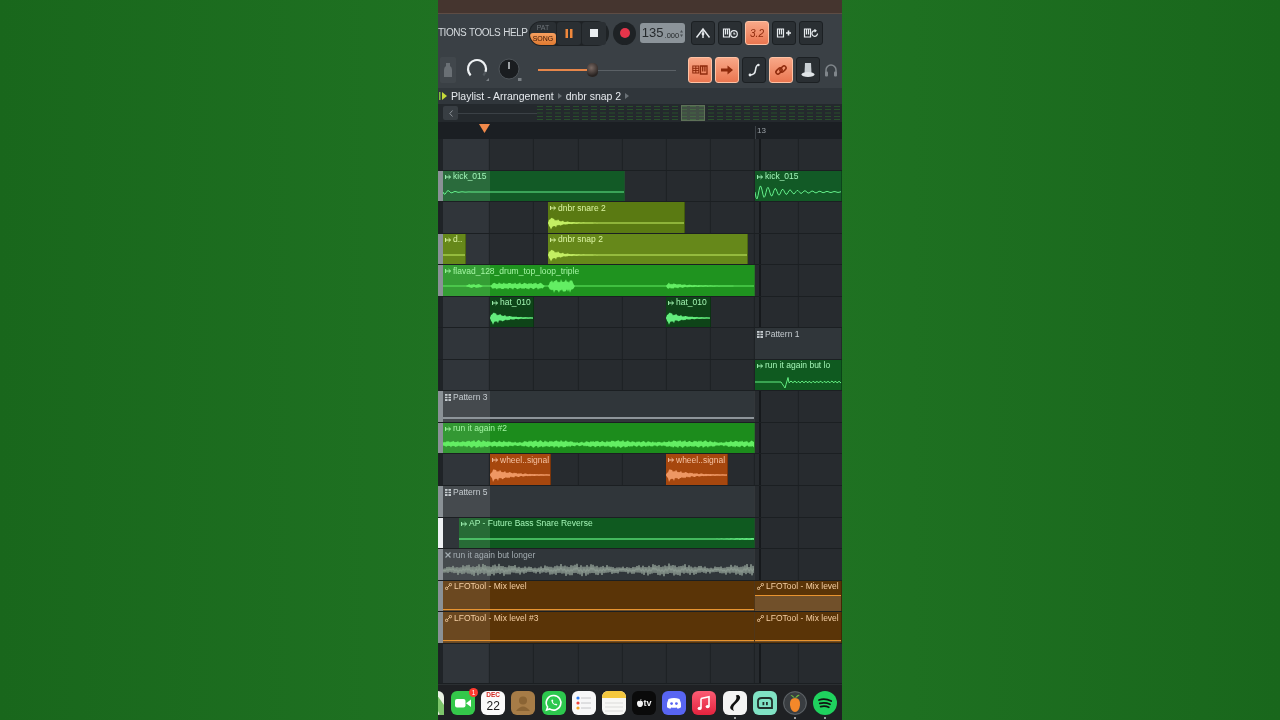 This screenshot has width=1280, height=720. I want to click on peak-icon, so click(703, 33).